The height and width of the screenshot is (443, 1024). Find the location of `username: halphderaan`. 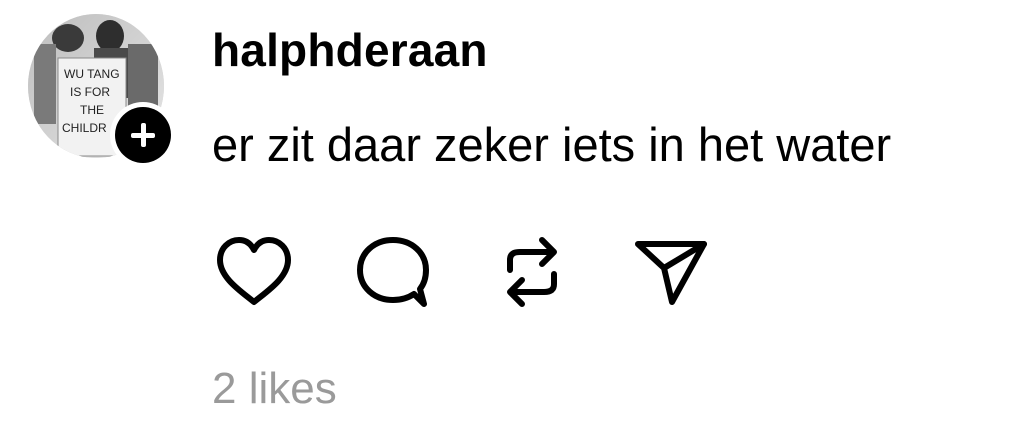

username: halphderaan is located at coordinates (350, 50).